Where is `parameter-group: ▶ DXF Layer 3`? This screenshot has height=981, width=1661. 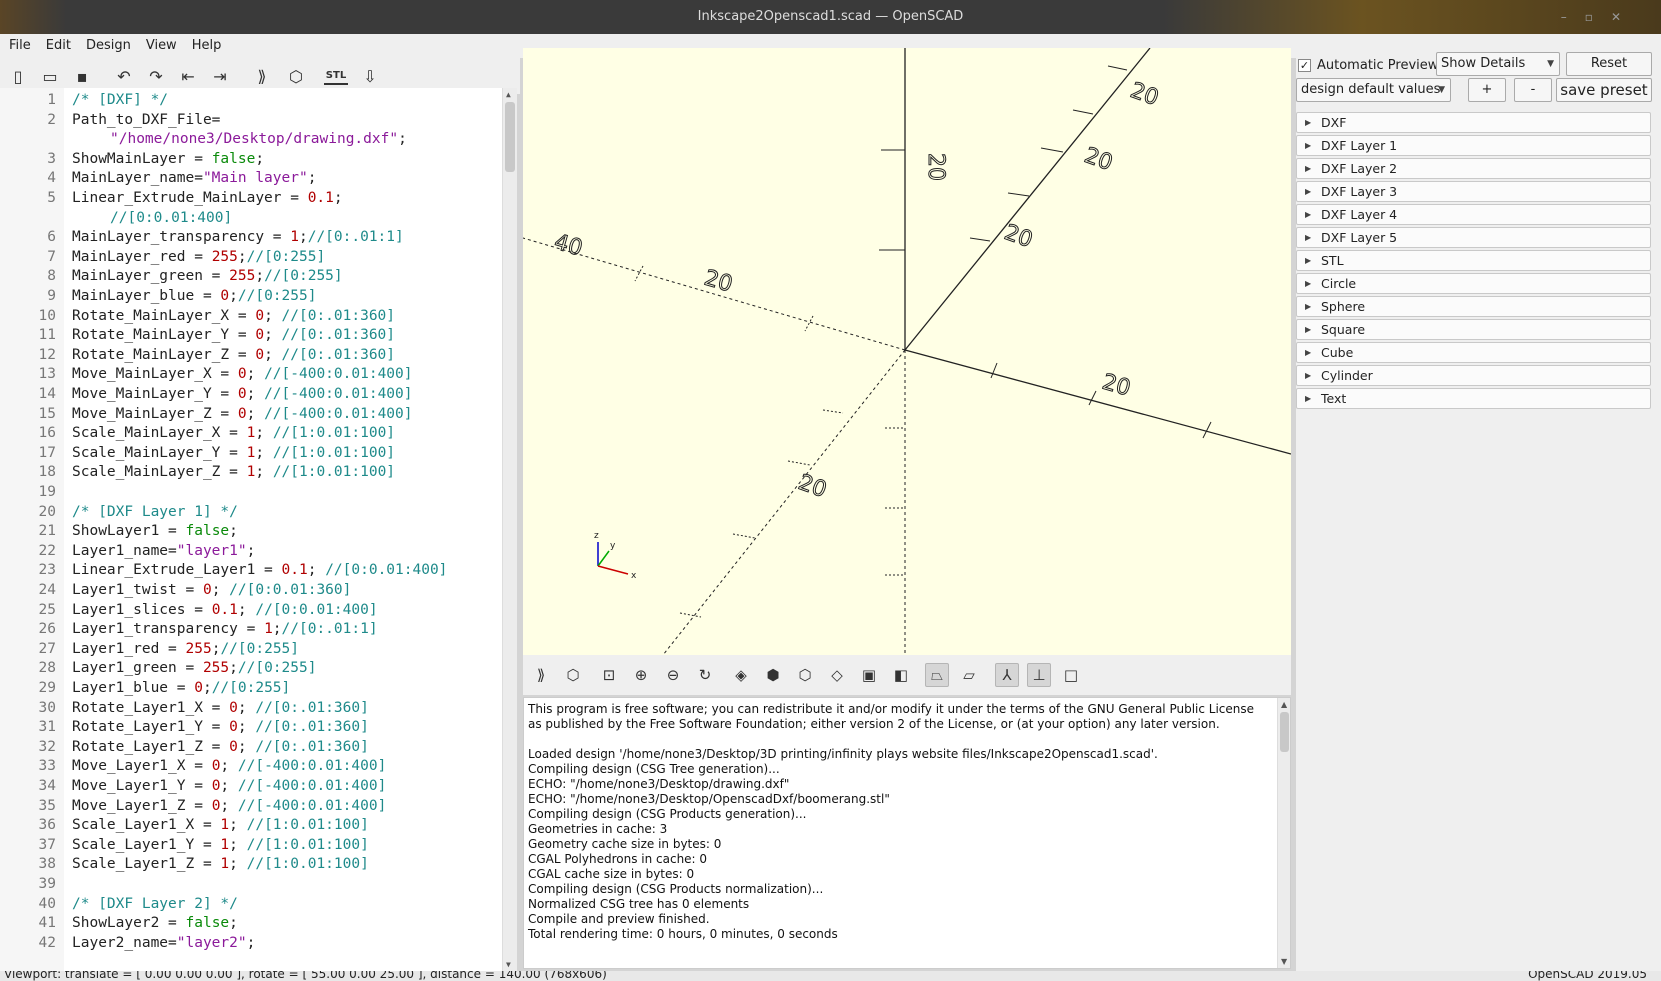 parameter-group: ▶ DXF Layer 3 is located at coordinates (1473, 191).